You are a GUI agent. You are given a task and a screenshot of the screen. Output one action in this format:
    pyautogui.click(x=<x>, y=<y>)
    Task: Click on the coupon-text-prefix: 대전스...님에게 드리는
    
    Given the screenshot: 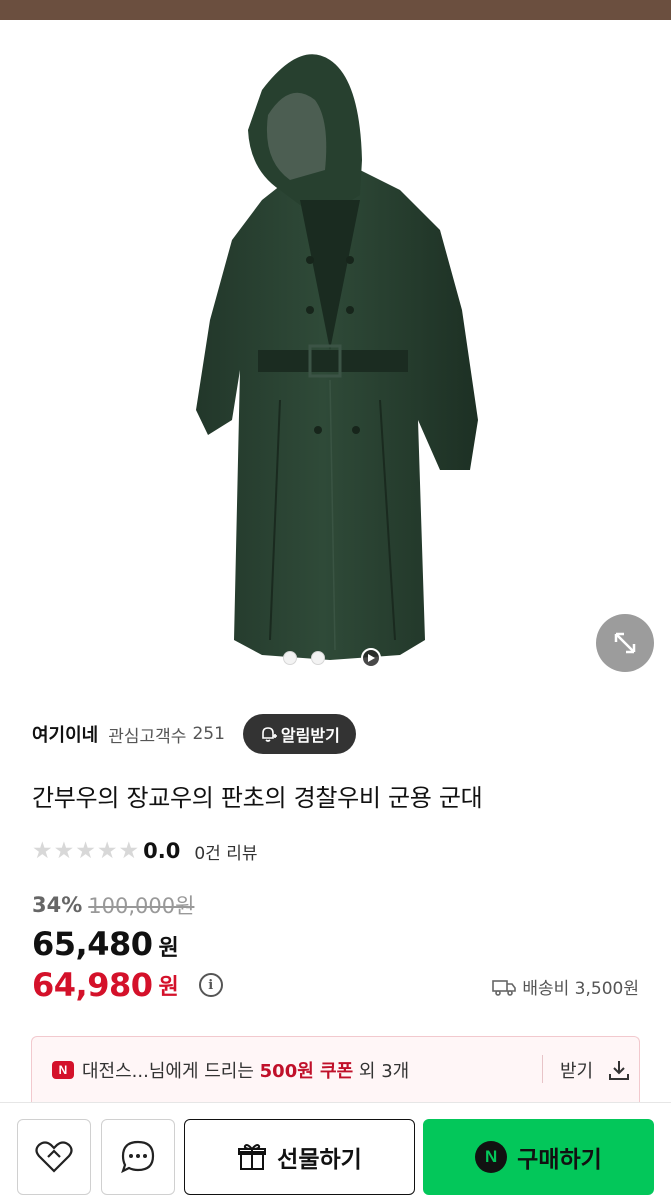 What is the action you would take?
    pyautogui.click(x=171, y=1071)
    